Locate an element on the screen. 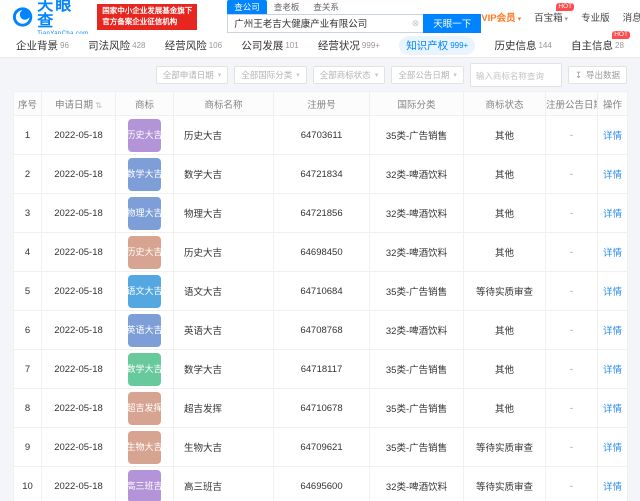 Image resolution: width=640 pixels, height=501 pixels. export-label: 导出数据 is located at coordinates (602, 75).